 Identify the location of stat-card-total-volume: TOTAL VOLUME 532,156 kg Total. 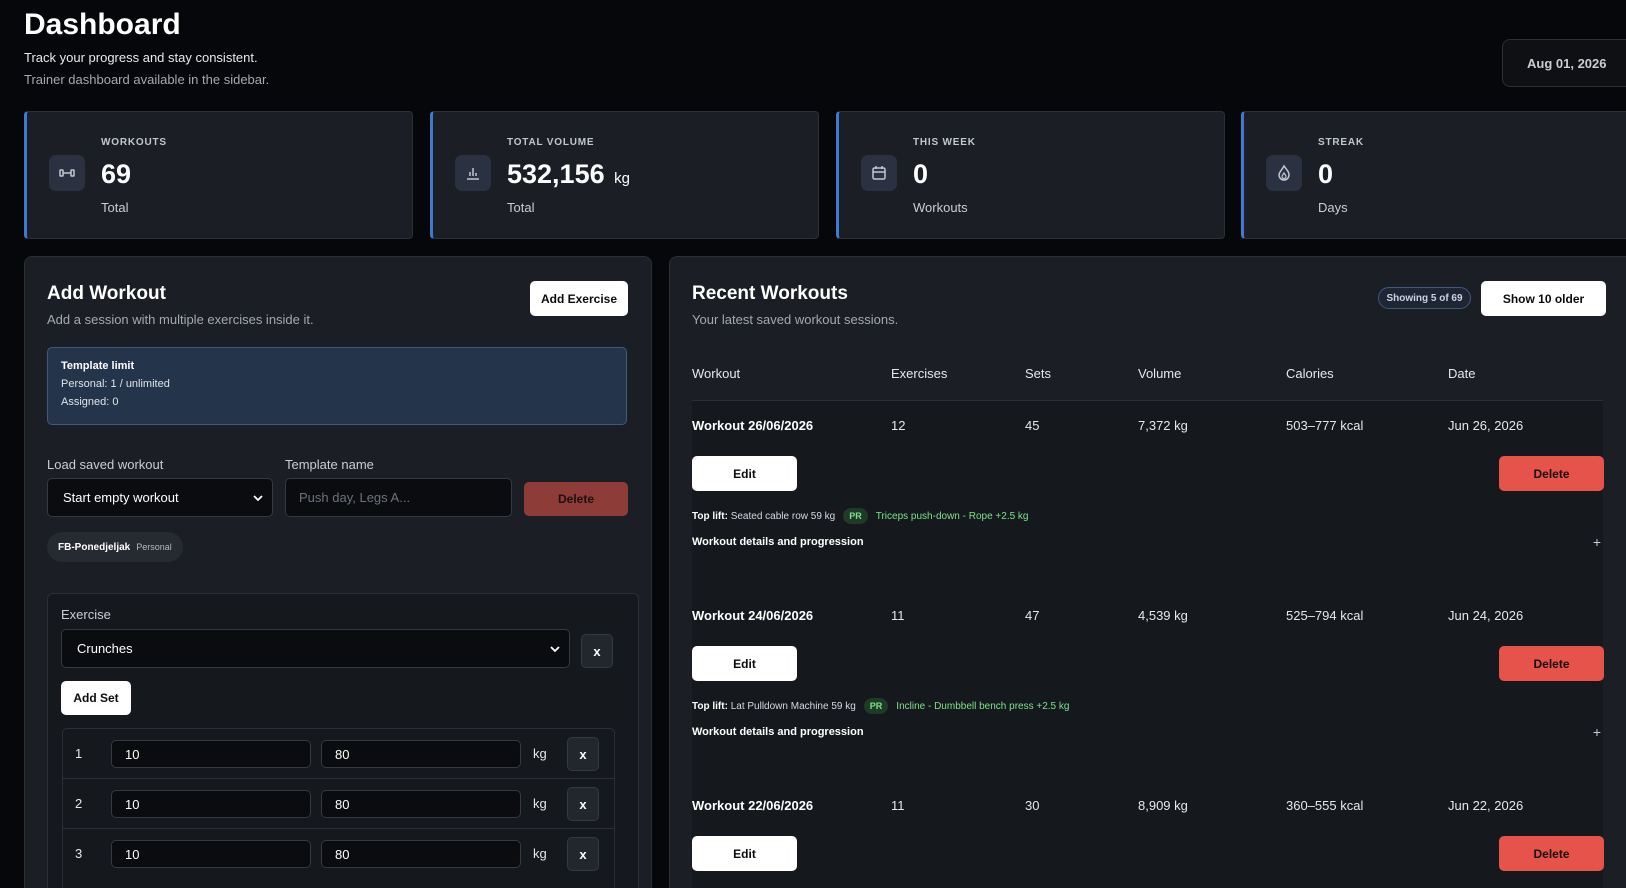
(624, 175).